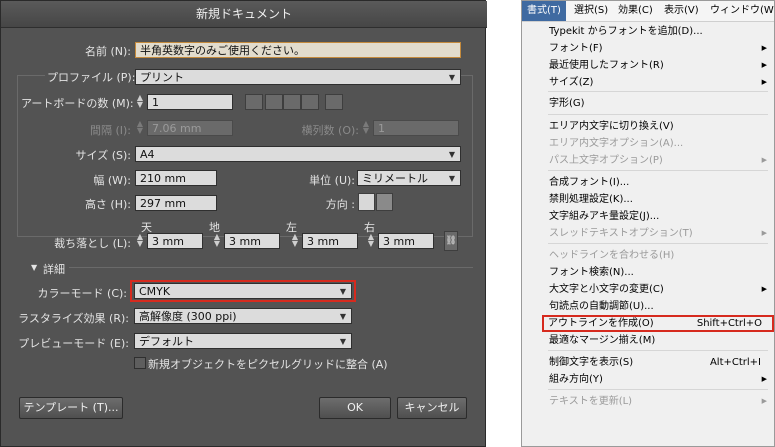 Image resolution: width=775 pixels, height=447 pixels. What do you see at coordinates (90, 77) in the screenshot?
I see `profile-label: プロファイル (P):` at bounding box center [90, 77].